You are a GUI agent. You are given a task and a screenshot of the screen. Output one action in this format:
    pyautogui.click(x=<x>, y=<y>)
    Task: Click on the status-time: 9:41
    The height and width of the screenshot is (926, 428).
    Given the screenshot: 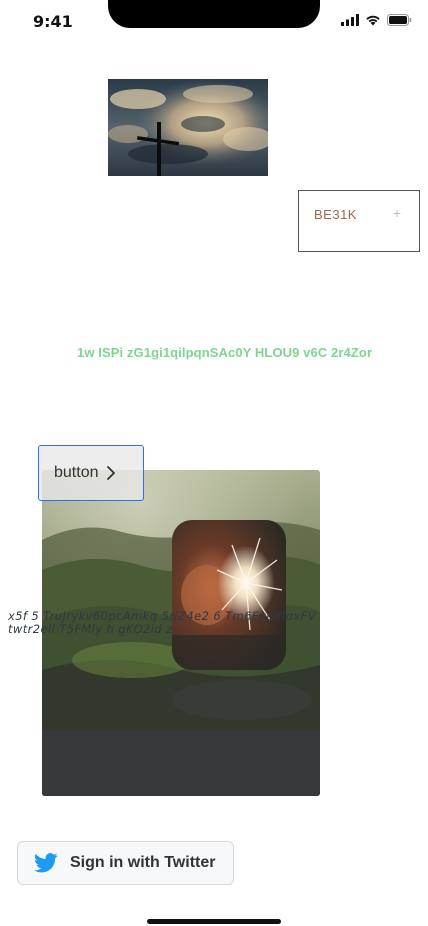 What is the action you would take?
    pyautogui.click(x=53, y=21)
    